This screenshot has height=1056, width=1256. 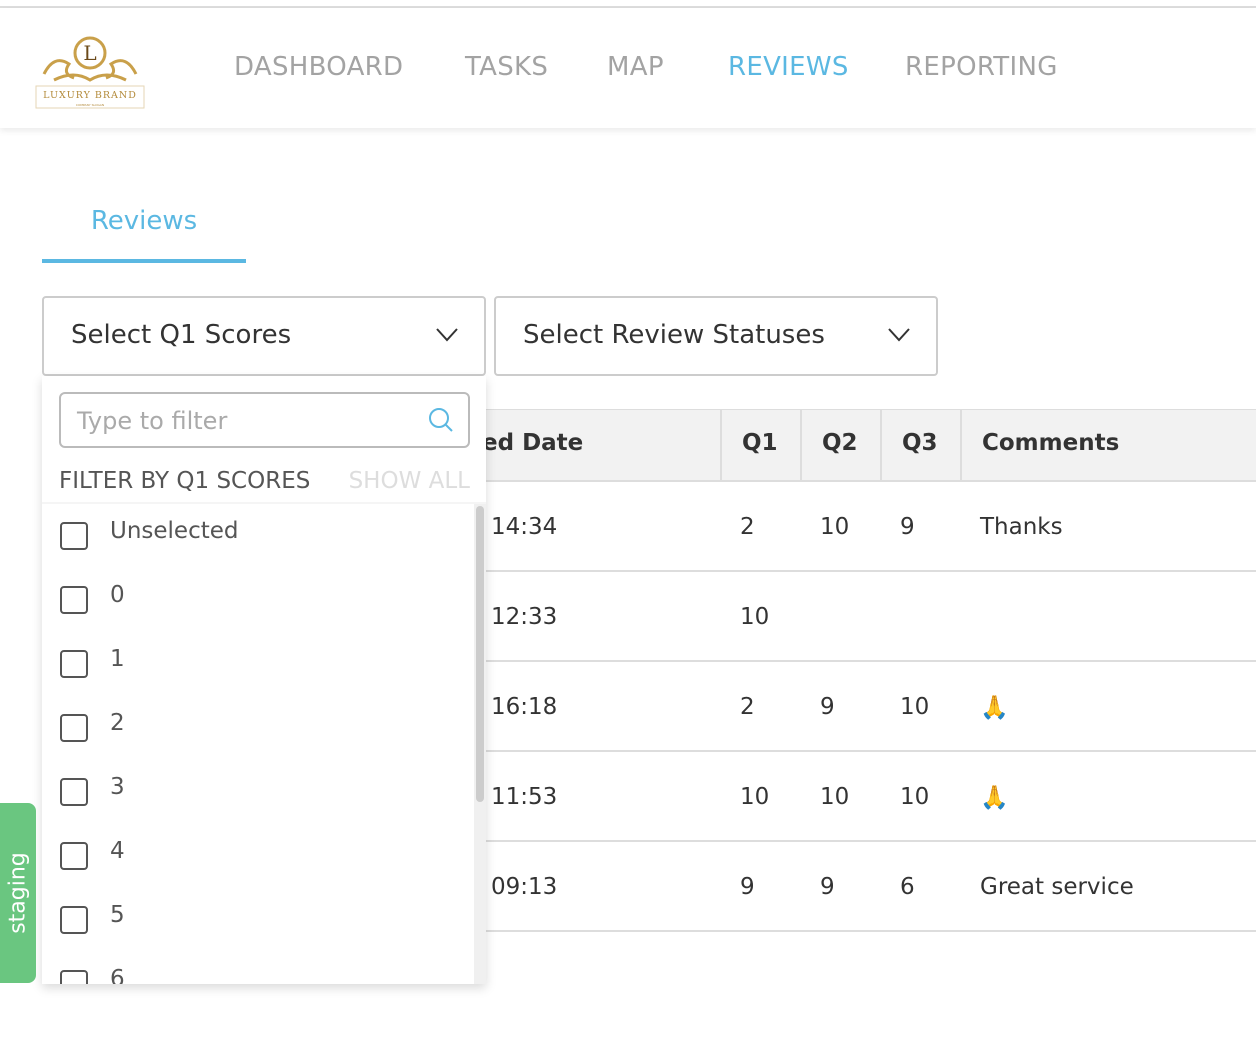 I want to click on filter-input: Type to filter, so click(x=264, y=420).